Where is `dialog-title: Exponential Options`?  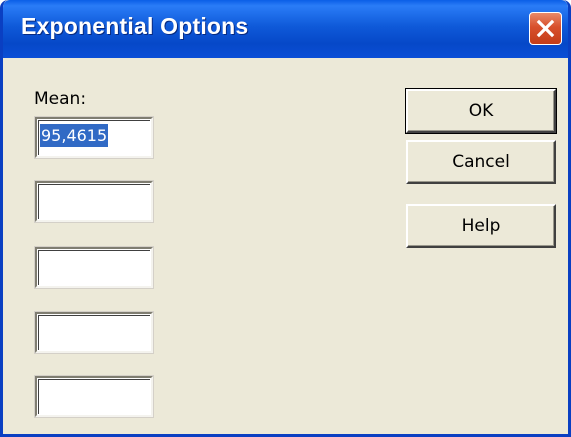 dialog-title: Exponential Options is located at coordinates (135, 26).